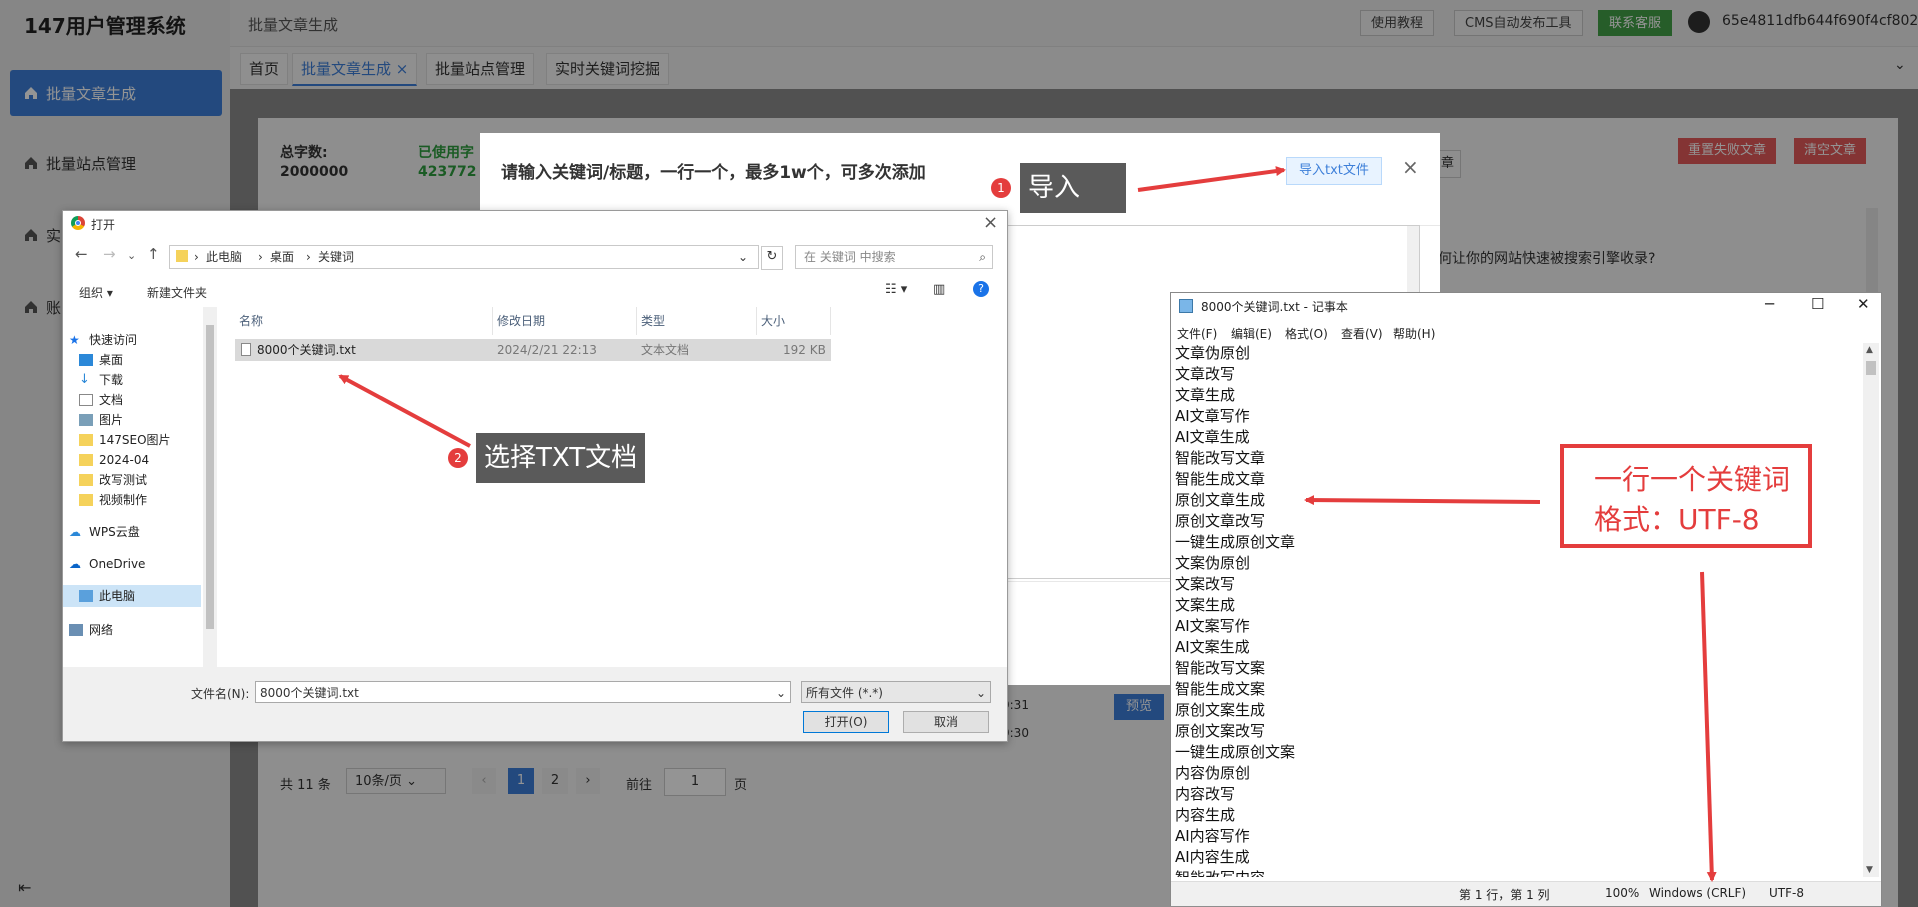  I want to click on arrow-to-import, so click(1211, 179).